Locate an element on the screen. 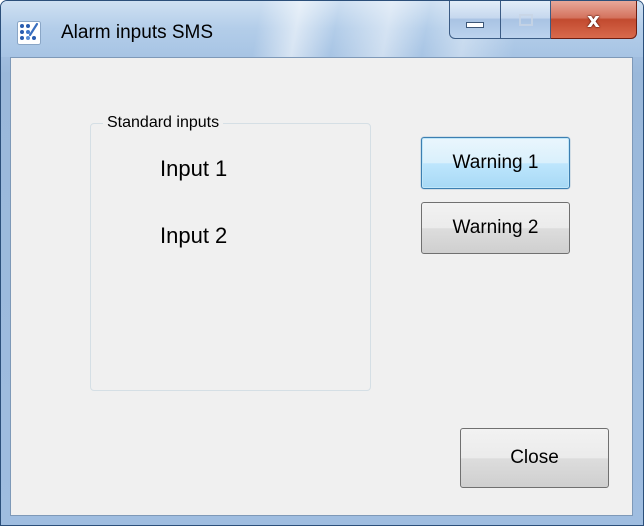 The width and height of the screenshot is (644, 526). maximize-icon is located at coordinates (525, 19).